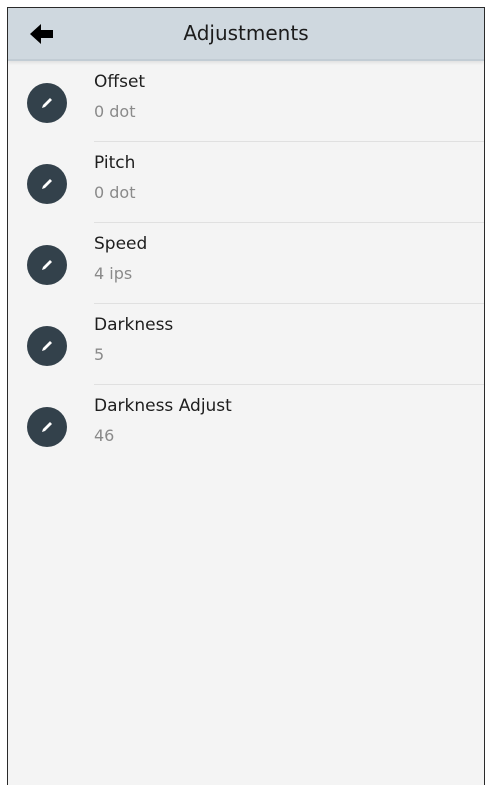 The width and height of the screenshot is (487, 785). Describe the element at coordinates (134, 325) in the screenshot. I see `setting-label: Darkness` at that location.